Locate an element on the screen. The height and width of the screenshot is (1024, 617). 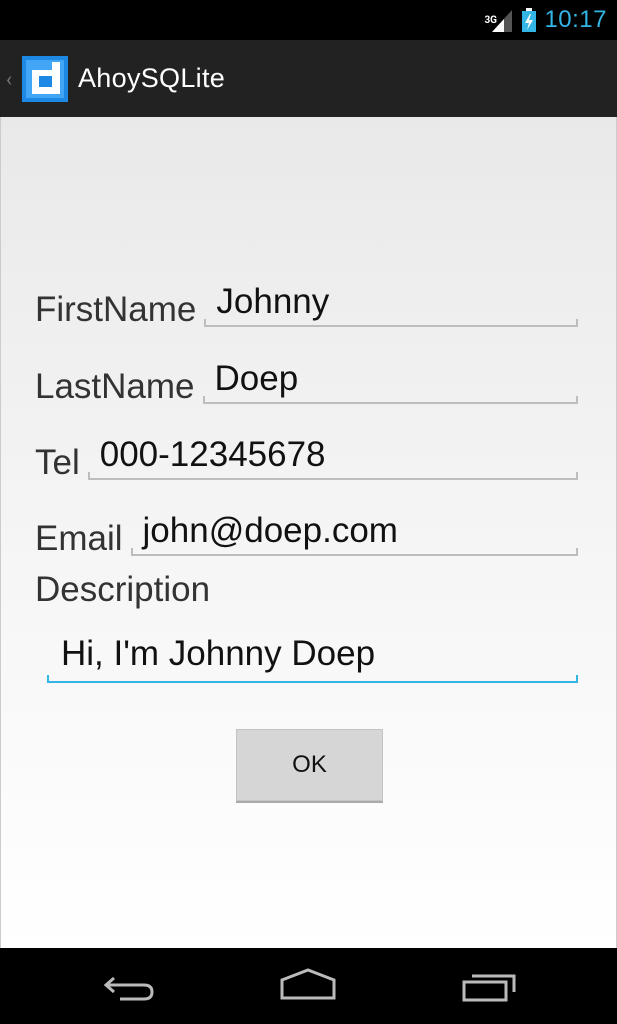
back-icon is located at coordinates (130, 986).